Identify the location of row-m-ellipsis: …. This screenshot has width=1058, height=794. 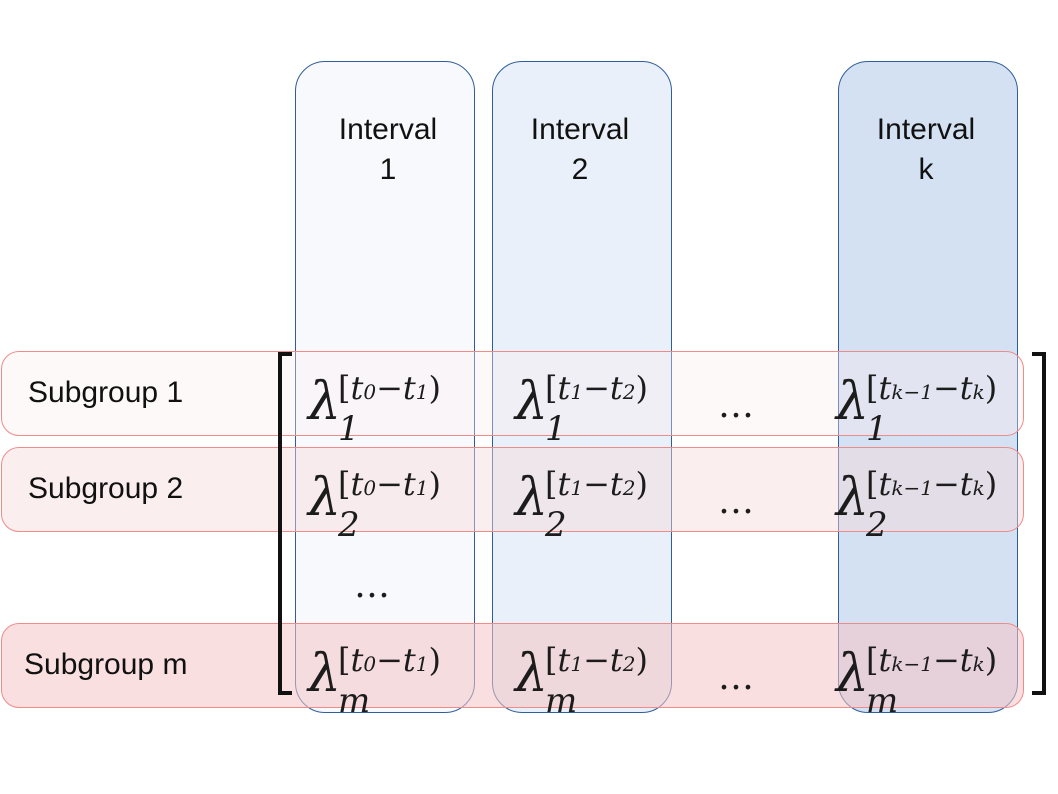
(739, 677).